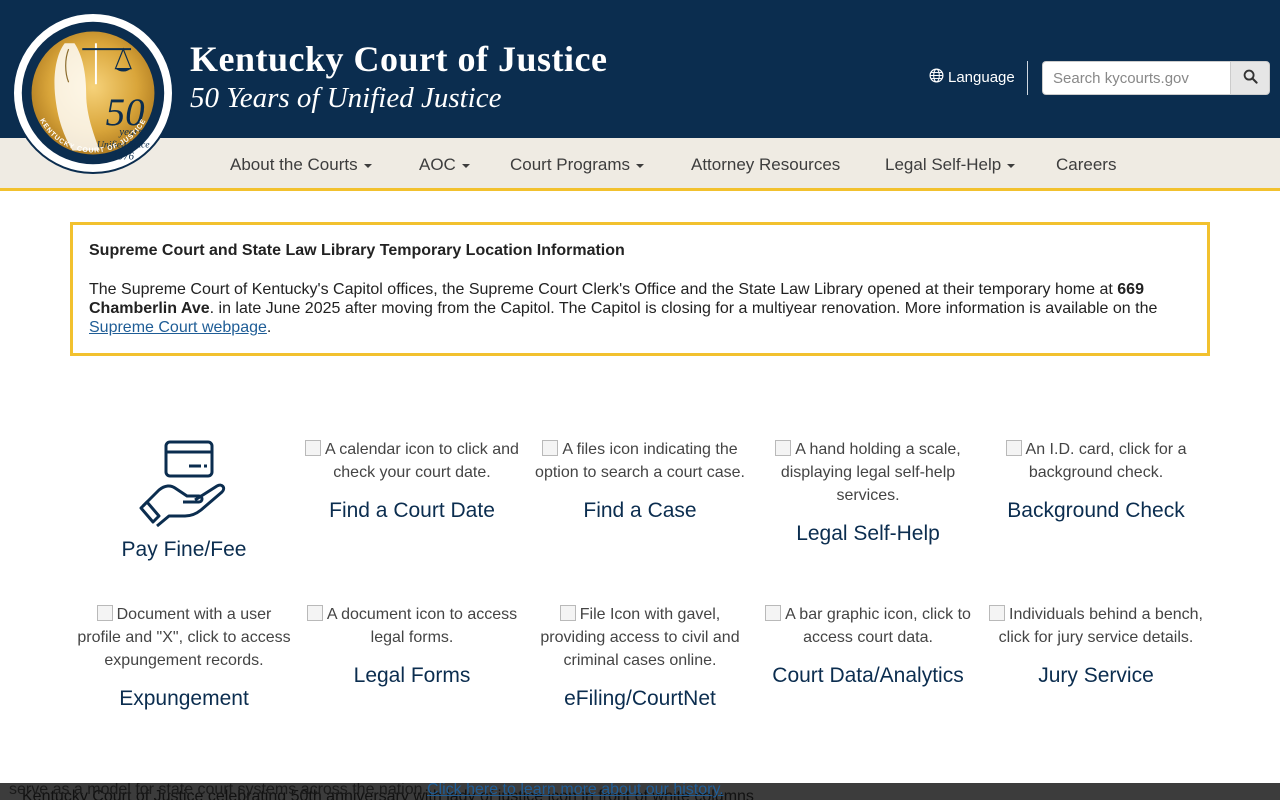 The image size is (1280, 800). I want to click on nav-label: Attorney Resources, so click(766, 164).